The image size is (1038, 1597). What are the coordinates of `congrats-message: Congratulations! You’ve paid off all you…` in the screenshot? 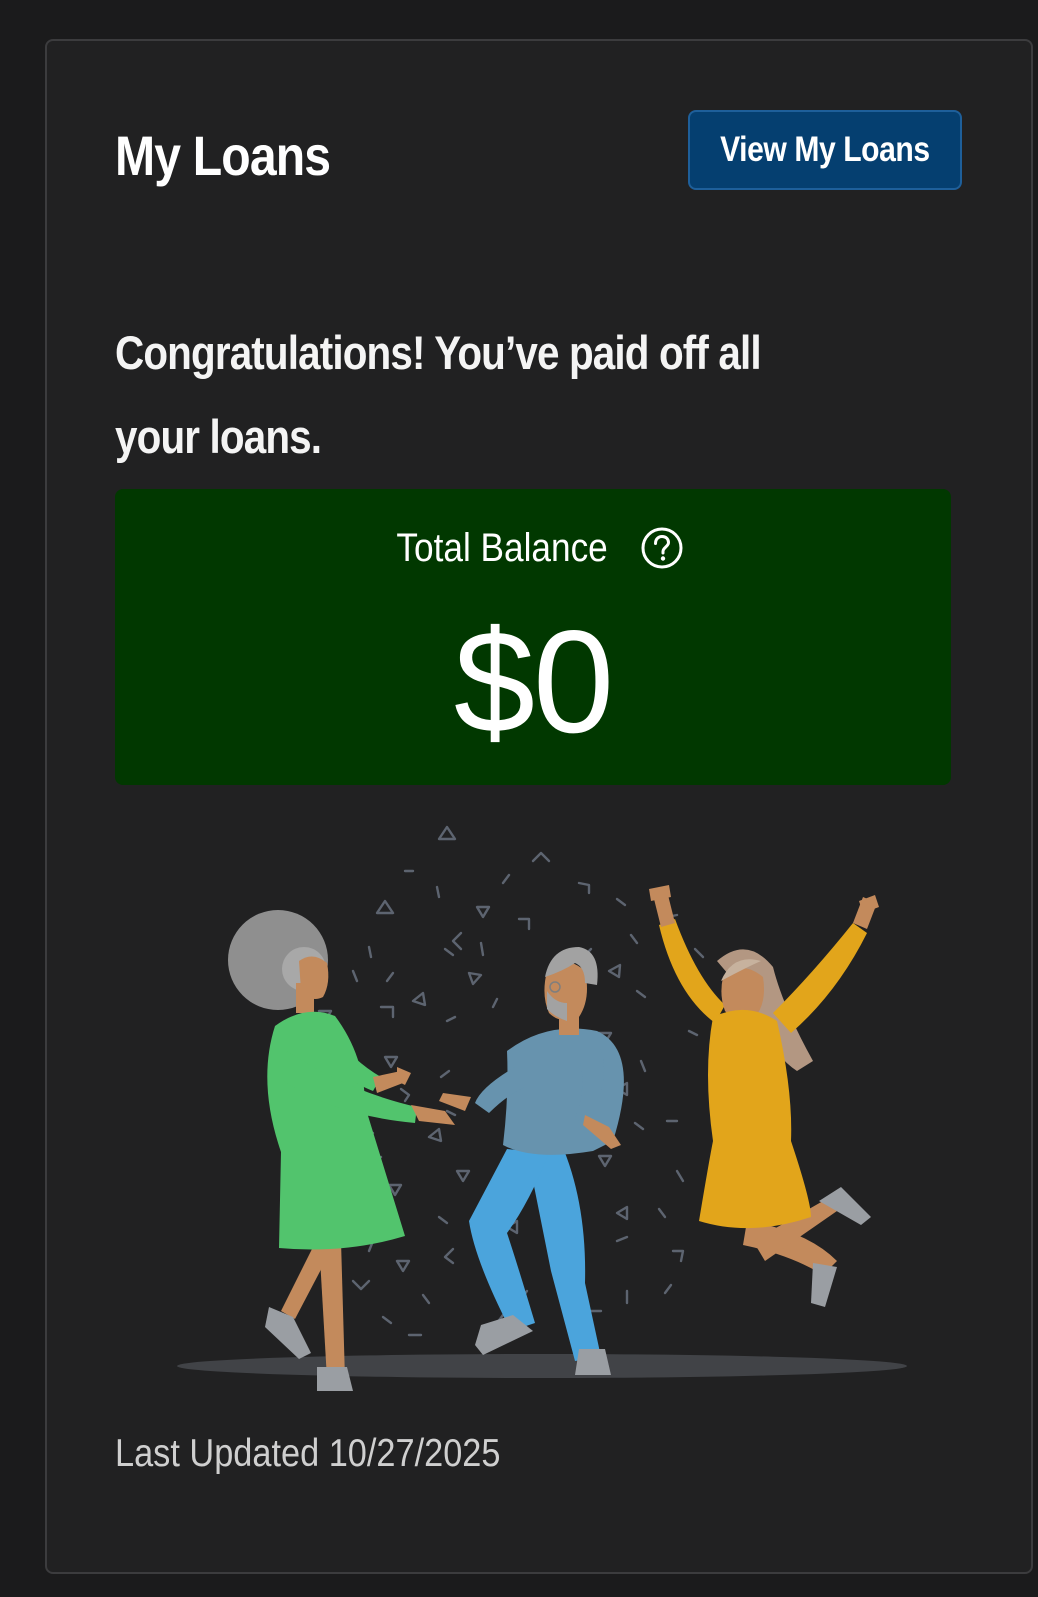 It's located at (438, 394).